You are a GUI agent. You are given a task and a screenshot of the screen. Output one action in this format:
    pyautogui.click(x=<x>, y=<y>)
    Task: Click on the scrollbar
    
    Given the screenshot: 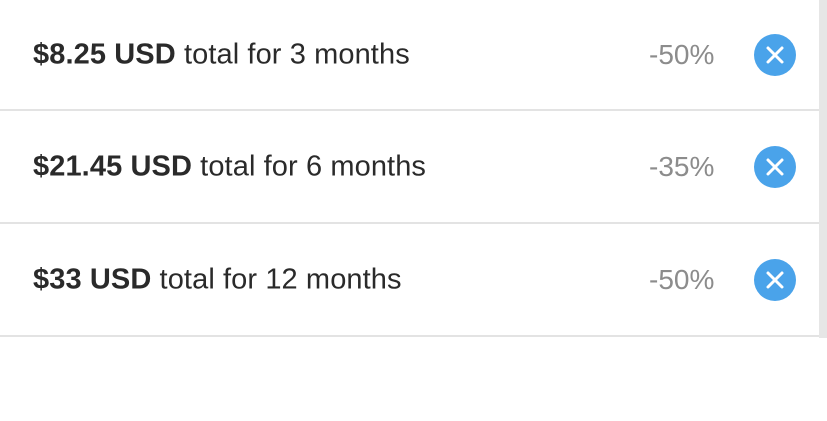 What is the action you would take?
    pyautogui.click(x=823, y=210)
    